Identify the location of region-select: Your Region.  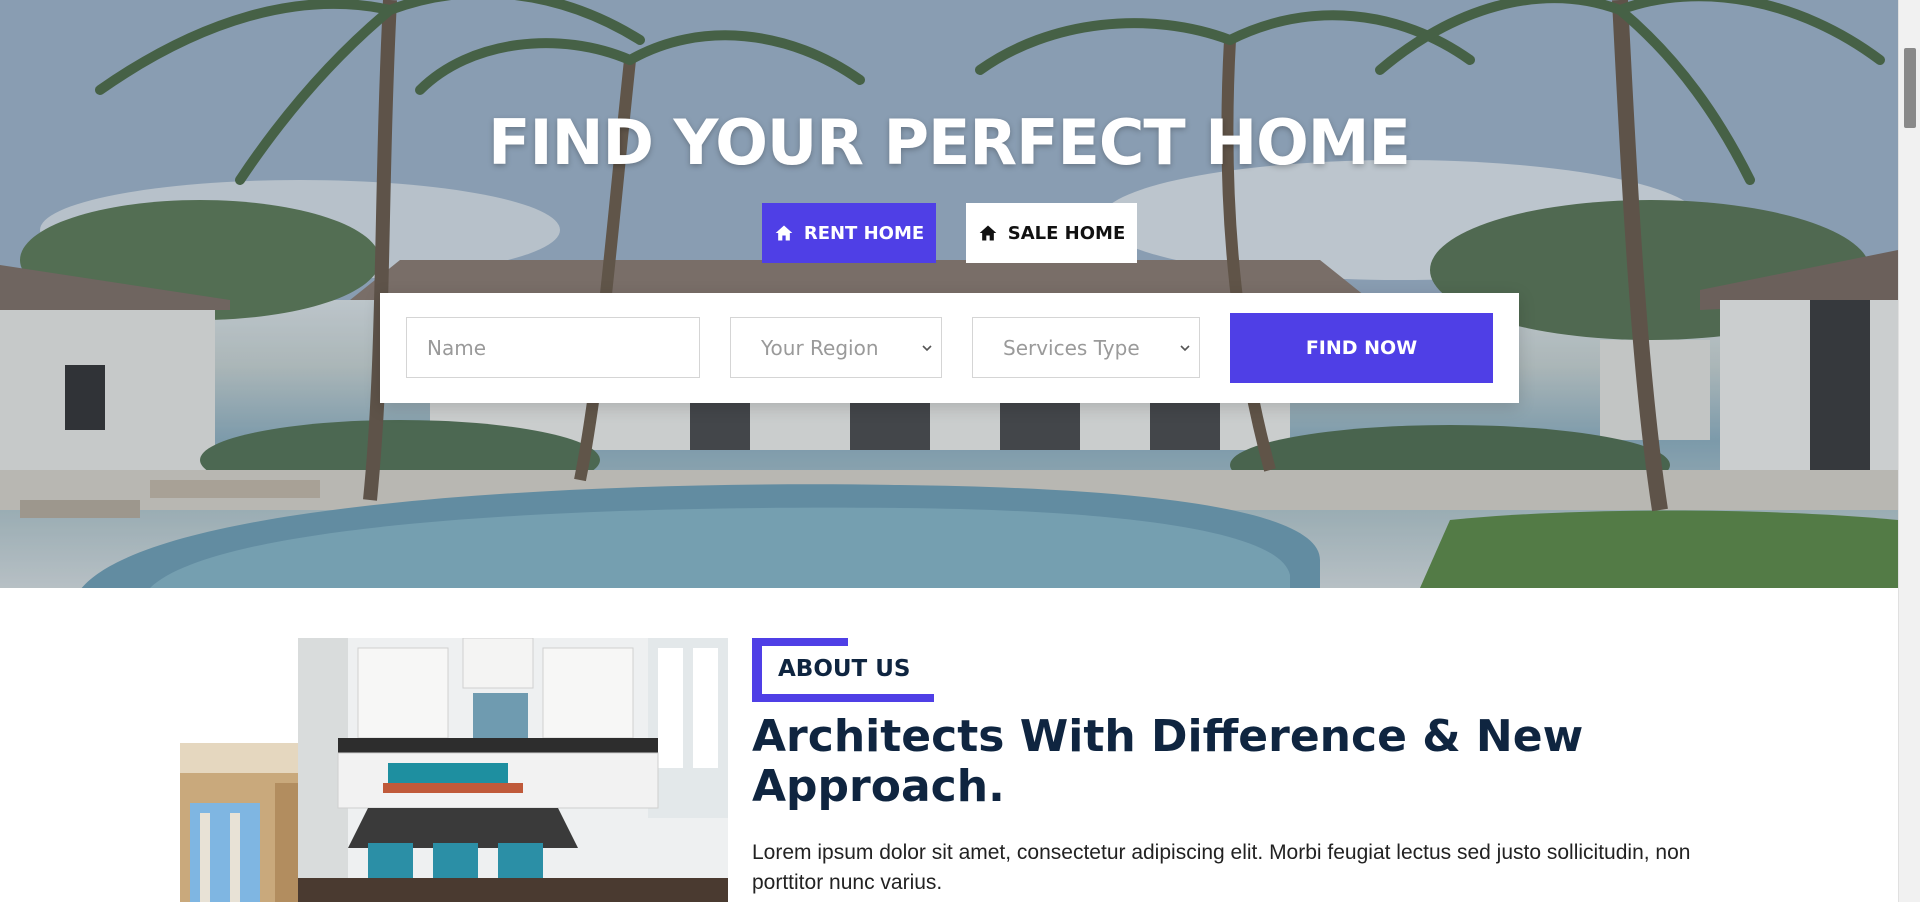
(836, 347).